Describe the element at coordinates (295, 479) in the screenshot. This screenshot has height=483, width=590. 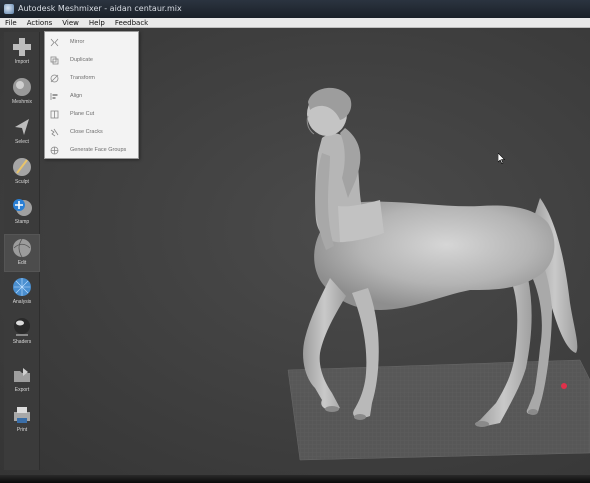
I see `taskbar-strip` at that location.